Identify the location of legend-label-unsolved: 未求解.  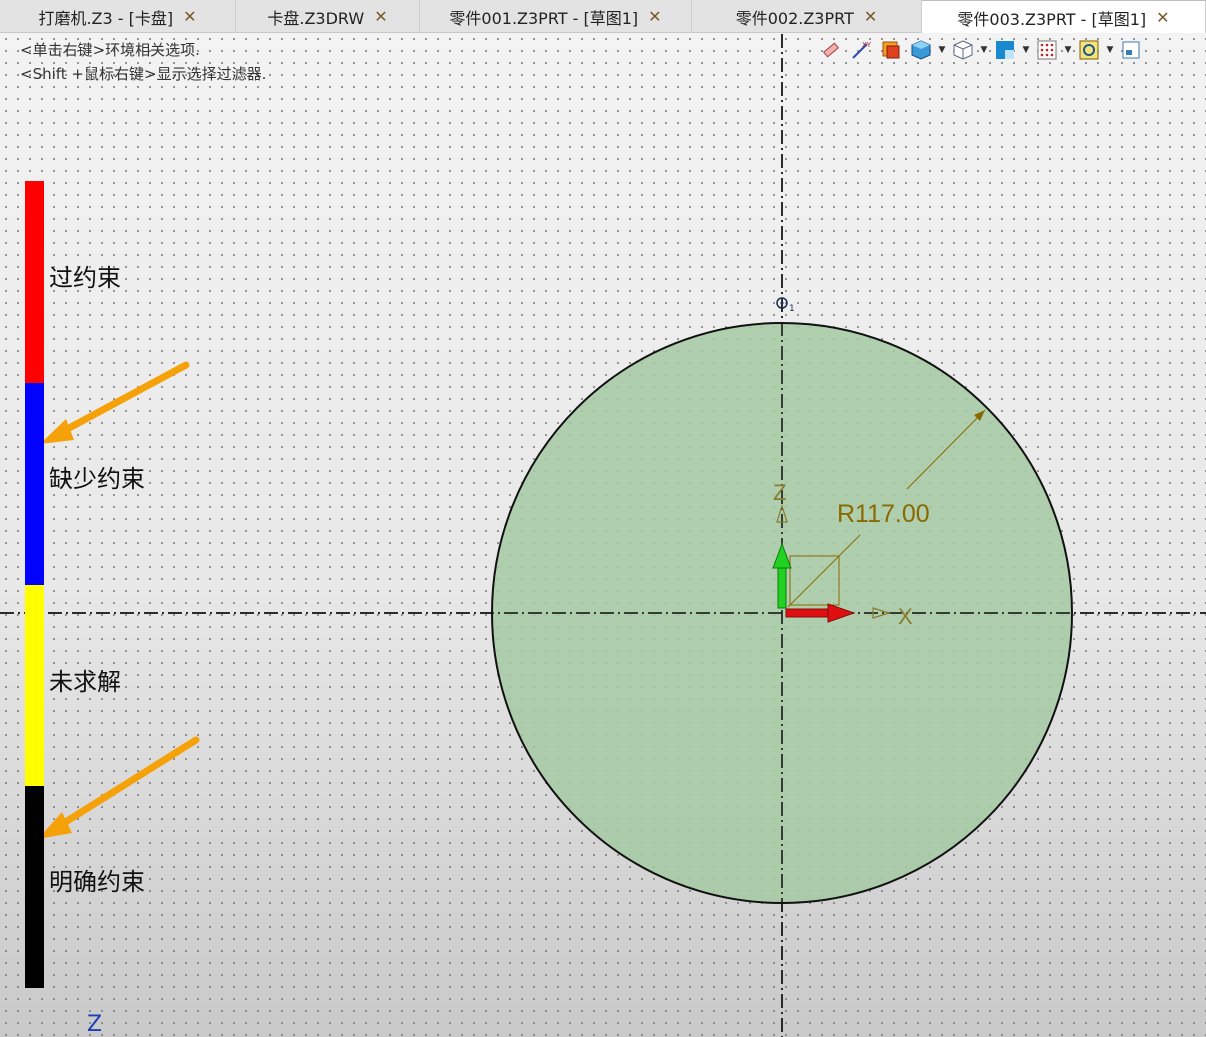
(85, 682).